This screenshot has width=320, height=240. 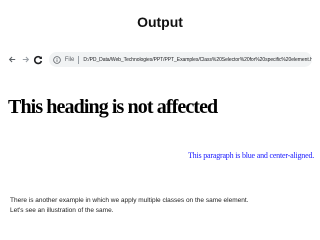 I want to click on file-scheme-label: File, so click(x=69, y=59).